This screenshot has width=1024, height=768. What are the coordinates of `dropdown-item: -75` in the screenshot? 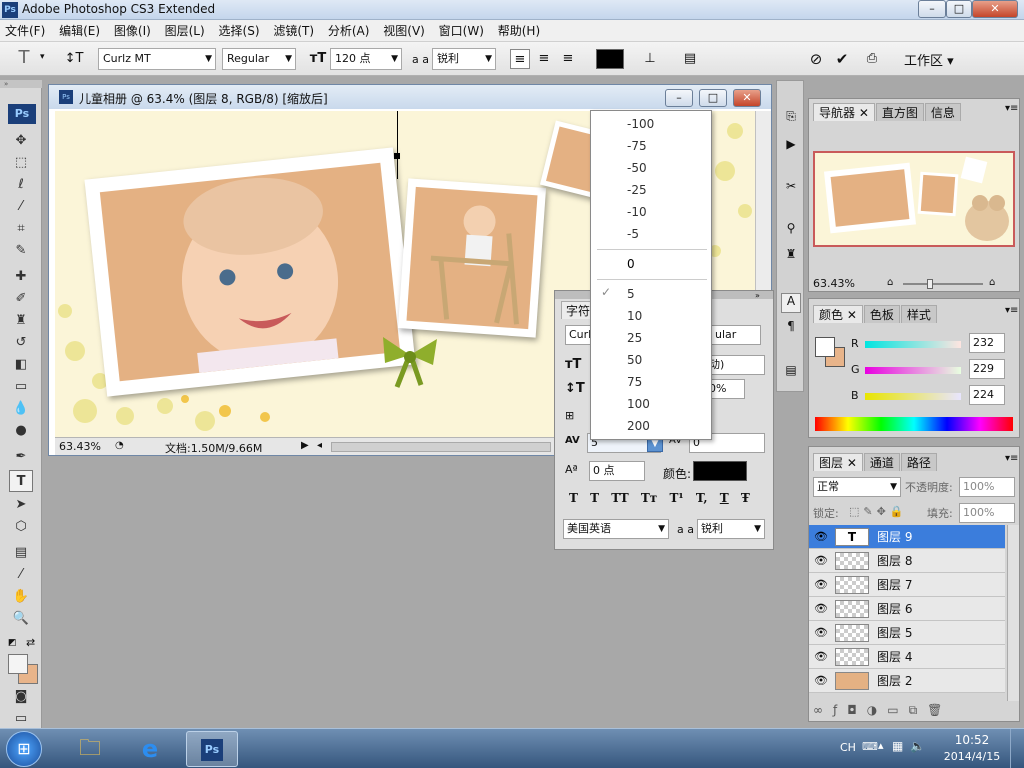 It's located at (651, 146).